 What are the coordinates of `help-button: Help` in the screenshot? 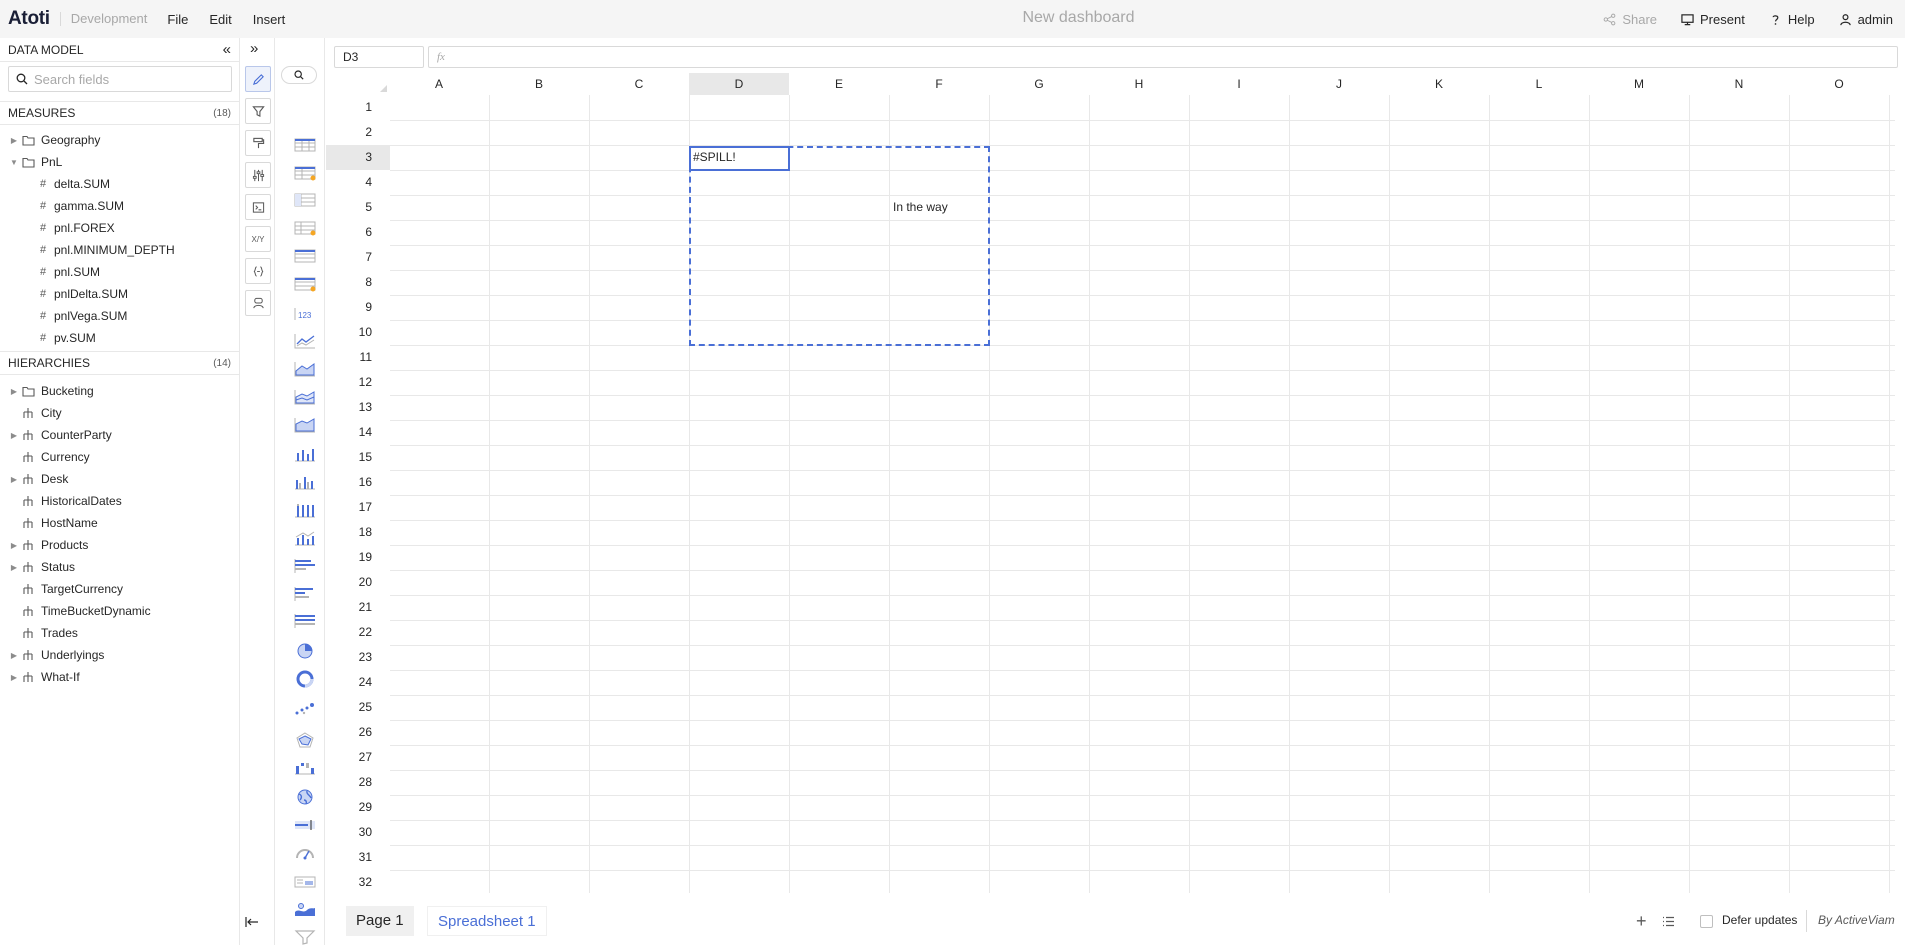 It's located at (1792, 19).